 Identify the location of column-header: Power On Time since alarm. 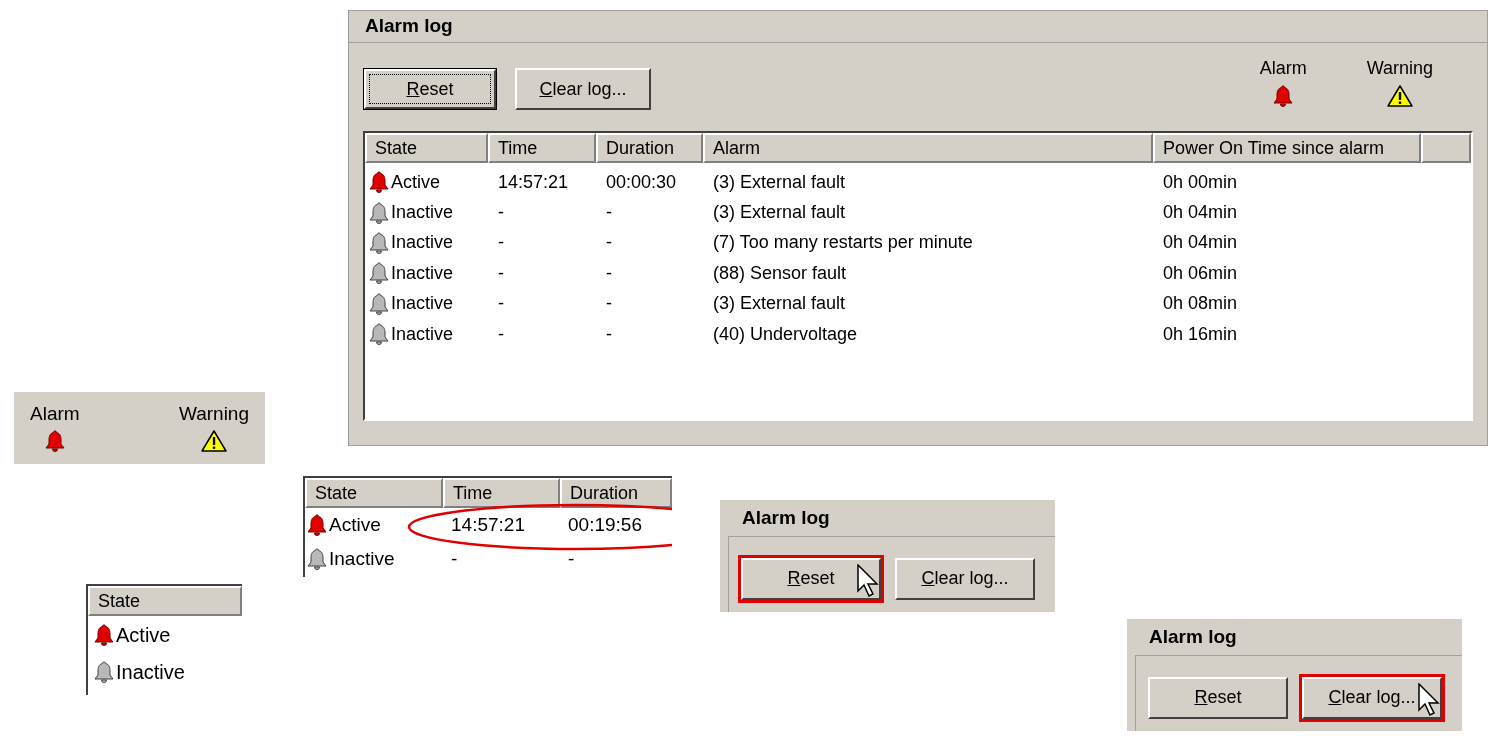
(1287, 148).